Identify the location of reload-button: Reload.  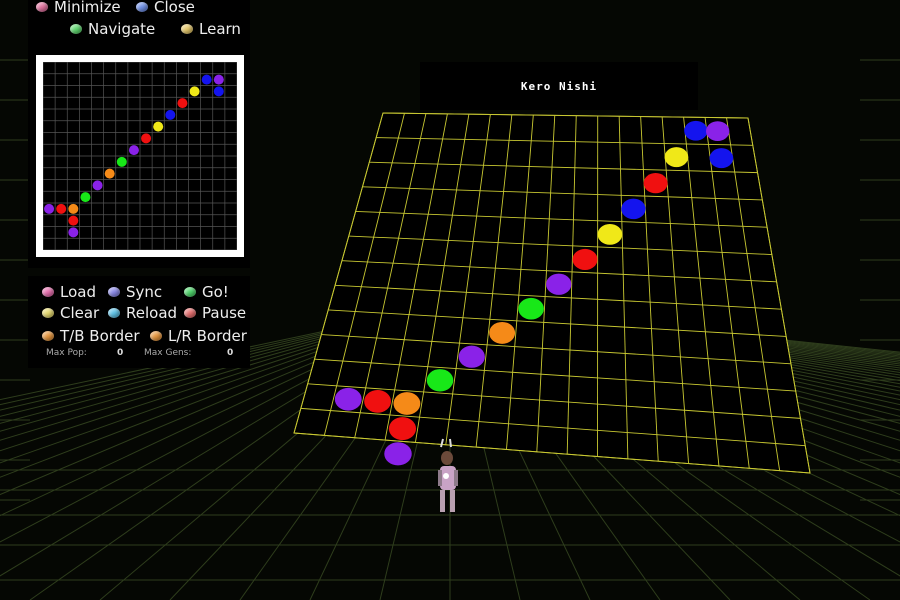
(142, 313).